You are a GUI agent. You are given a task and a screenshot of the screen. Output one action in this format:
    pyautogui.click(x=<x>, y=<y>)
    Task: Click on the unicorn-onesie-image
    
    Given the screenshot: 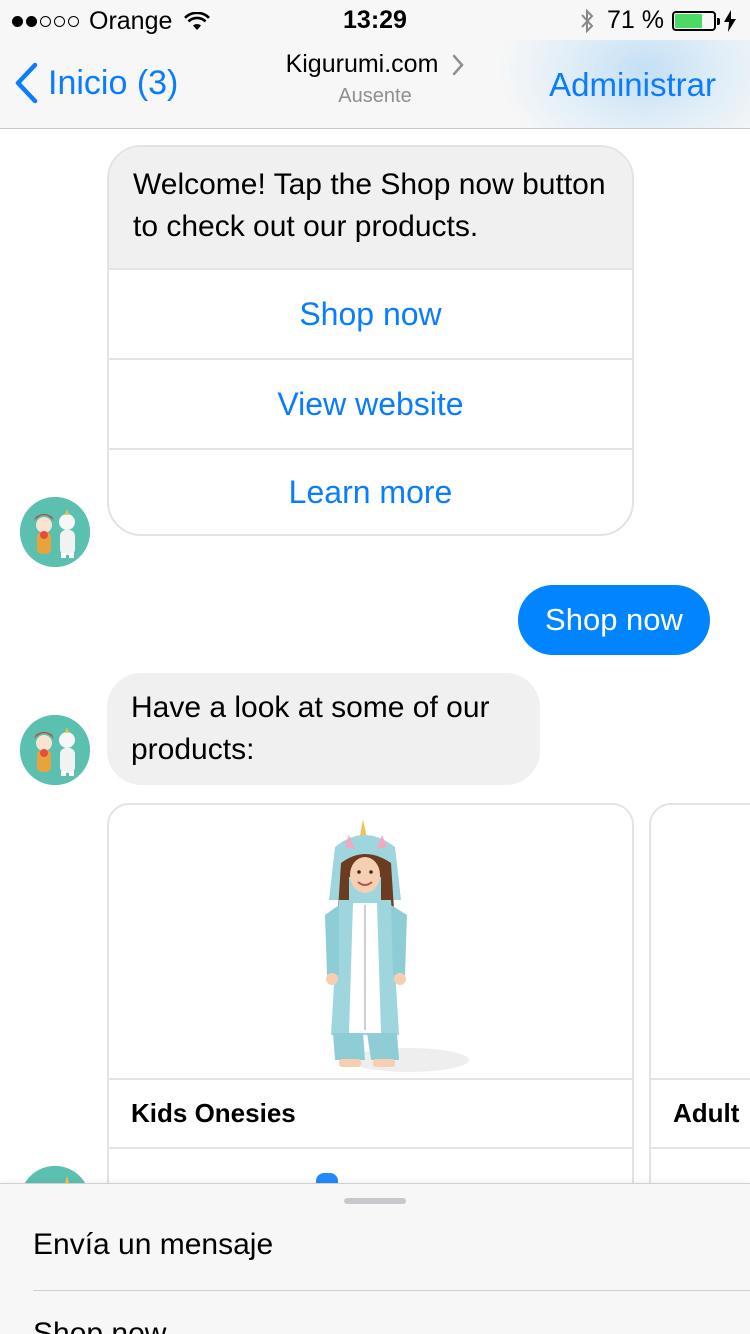 What is the action you would take?
    pyautogui.click(x=397, y=945)
    